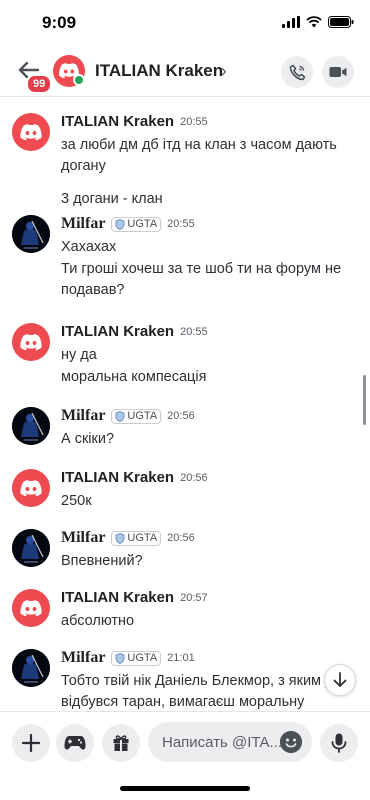 The height and width of the screenshot is (800, 370). I want to click on message-text: 3 догани - клан, so click(112, 199).